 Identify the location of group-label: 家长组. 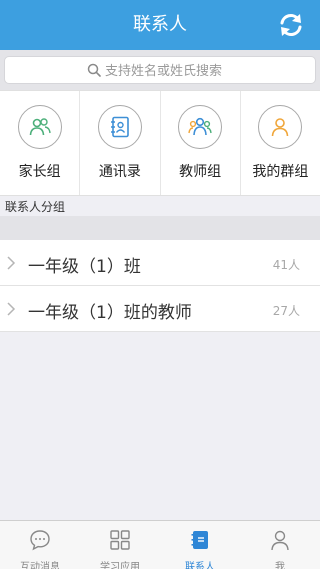
(39, 172).